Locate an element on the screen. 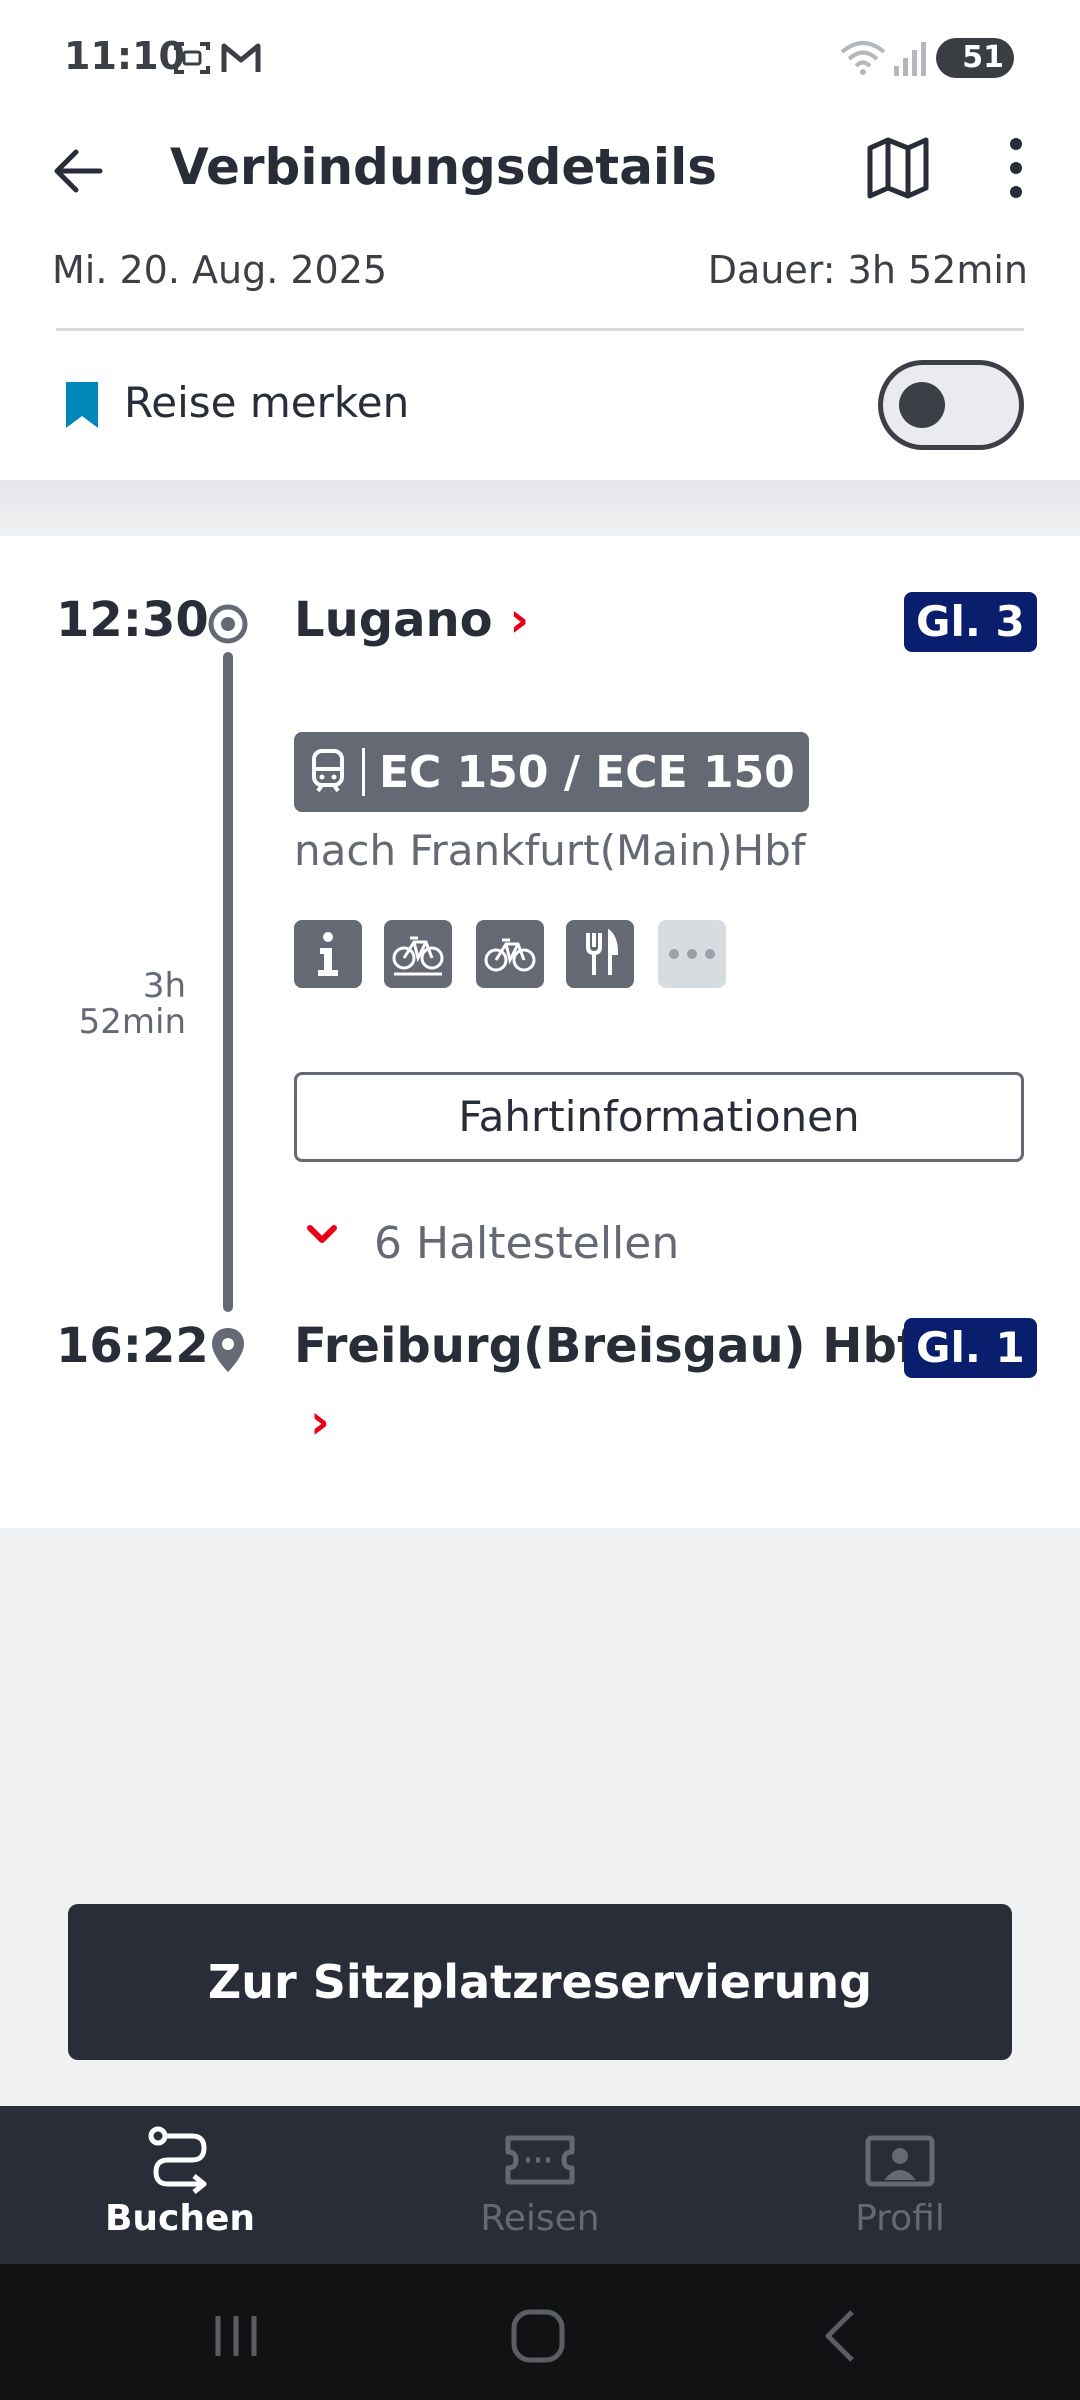 The width and height of the screenshot is (1080, 2400). bookmark-icon is located at coordinates (82, 405).